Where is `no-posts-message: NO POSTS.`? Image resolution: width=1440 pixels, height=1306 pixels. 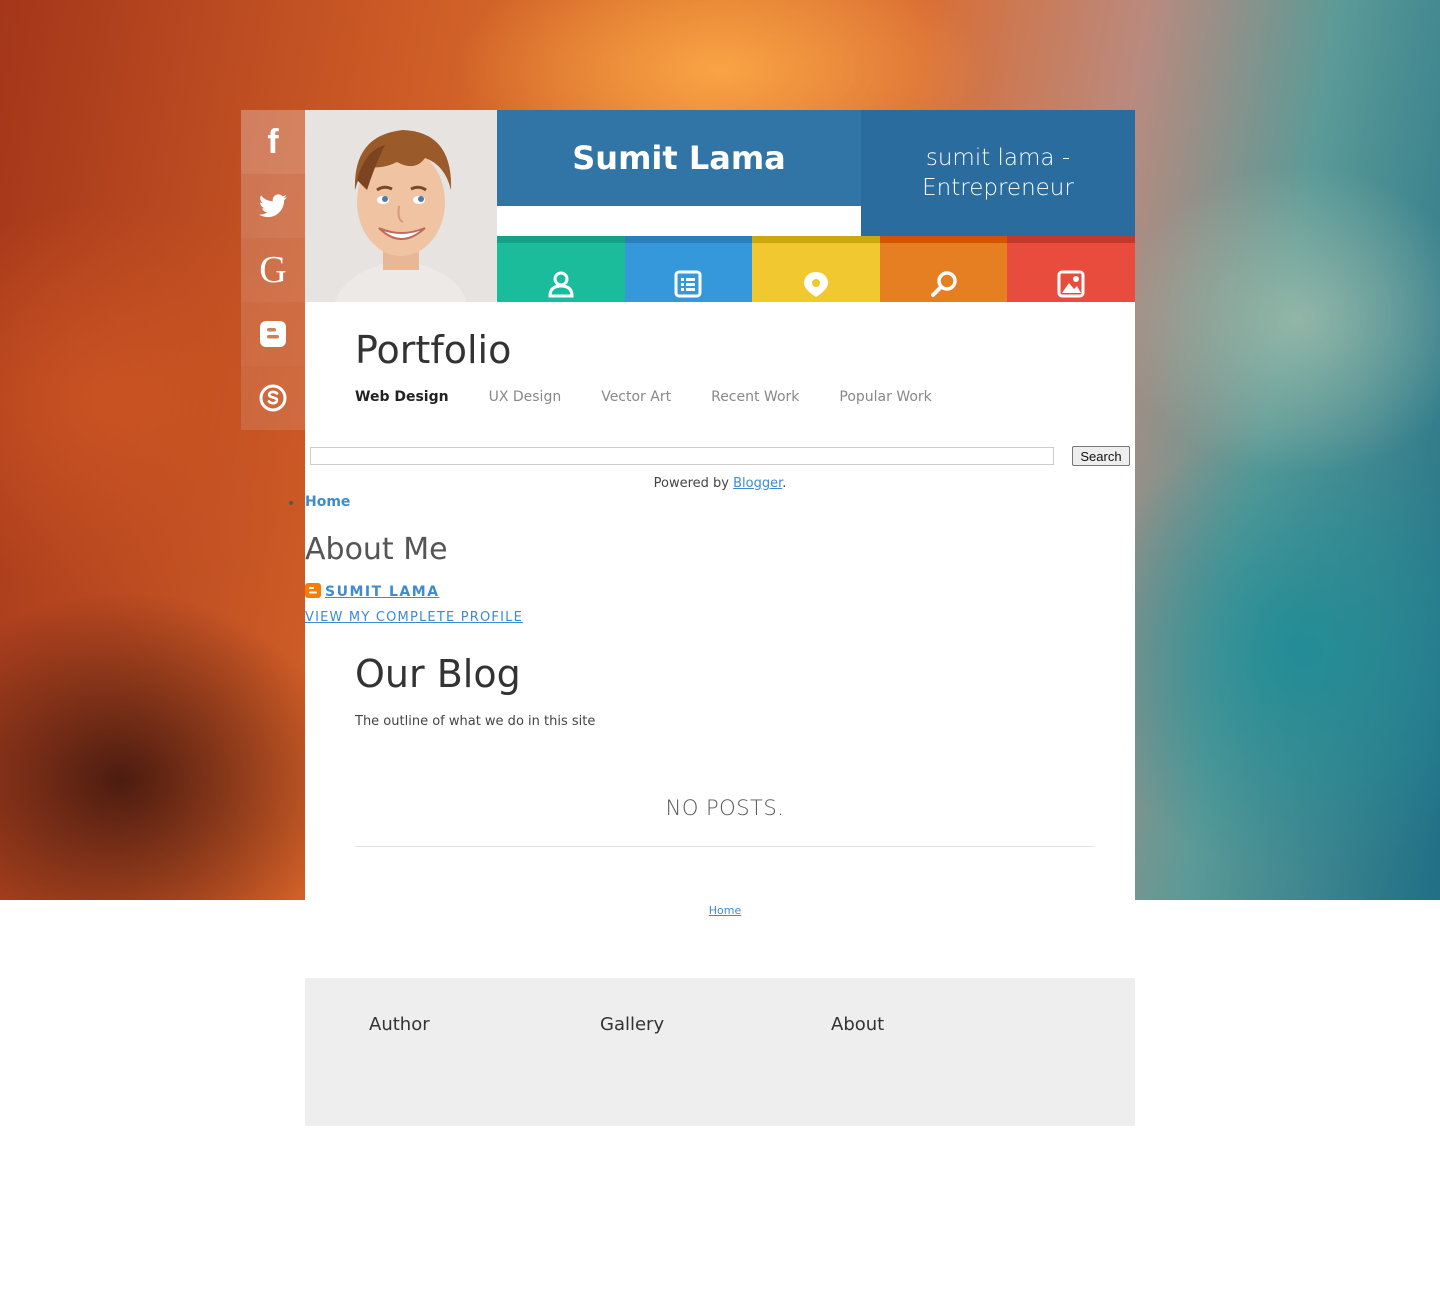
no-posts-message: NO POSTS. is located at coordinates (725, 808).